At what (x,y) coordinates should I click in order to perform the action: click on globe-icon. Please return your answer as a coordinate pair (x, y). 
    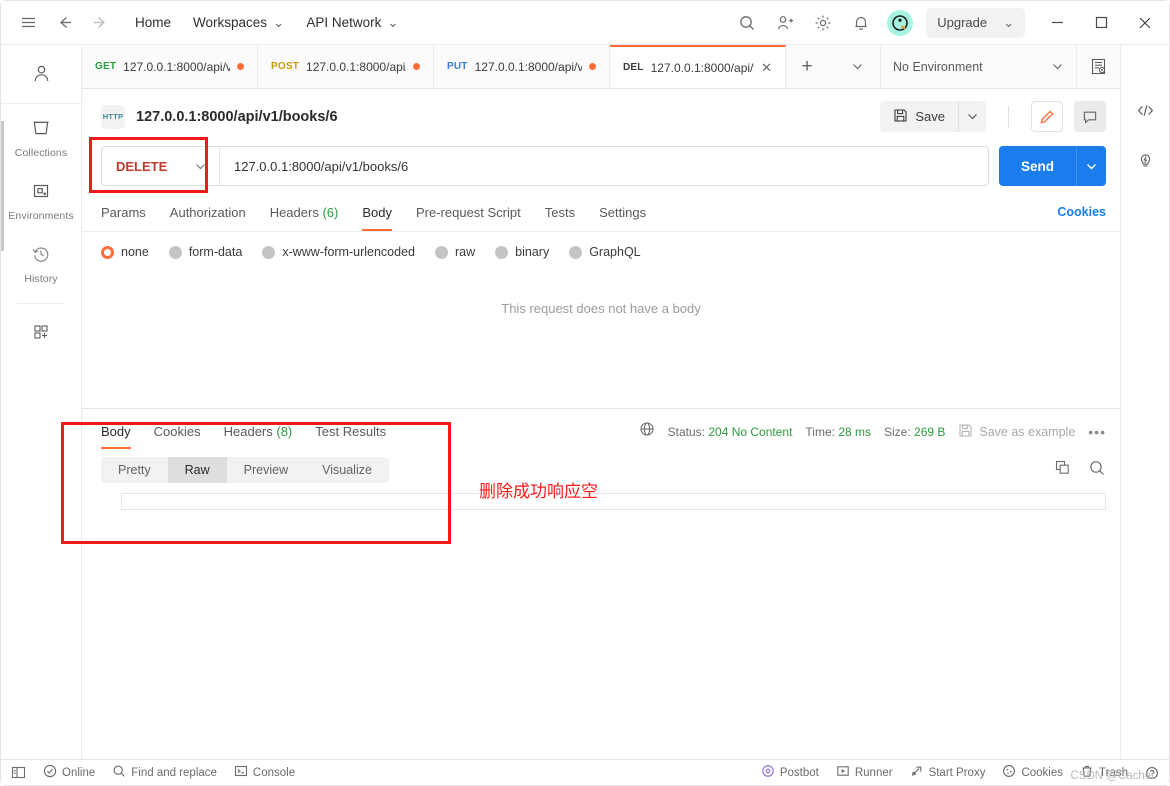
    Looking at the image, I should click on (647, 431).